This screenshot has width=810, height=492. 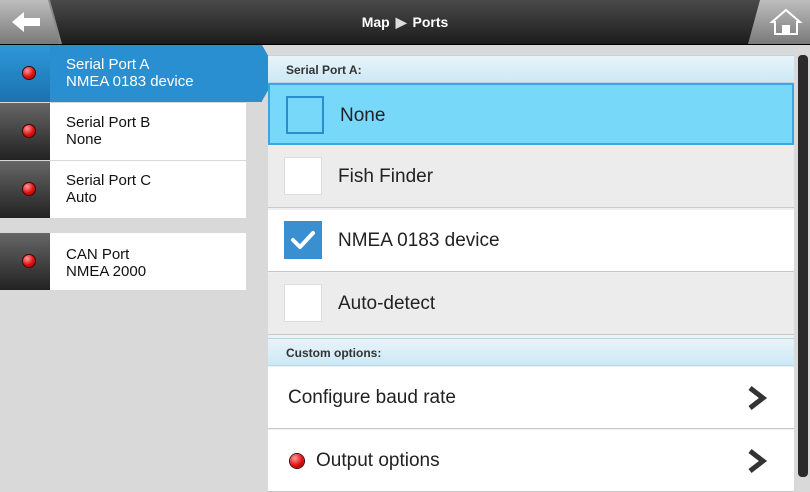 I want to click on output-options-row: Output options, so click(x=531, y=461).